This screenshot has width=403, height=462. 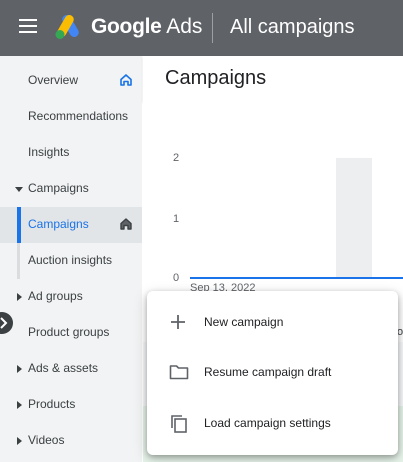 What do you see at coordinates (52, 404) in the screenshot?
I see `sidebar-item-label: Products` at bounding box center [52, 404].